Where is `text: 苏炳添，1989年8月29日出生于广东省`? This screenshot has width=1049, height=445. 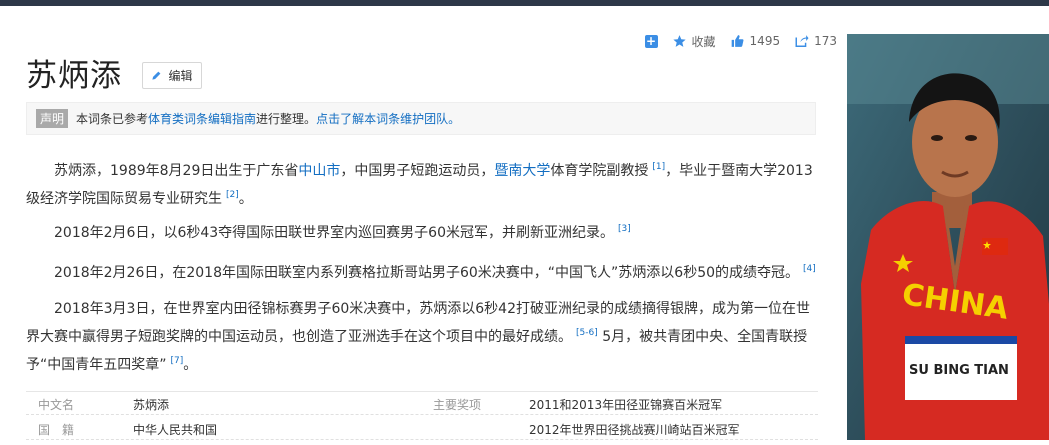 text: 苏炳添，1989年8月29日出生于广东省 is located at coordinates (176, 171).